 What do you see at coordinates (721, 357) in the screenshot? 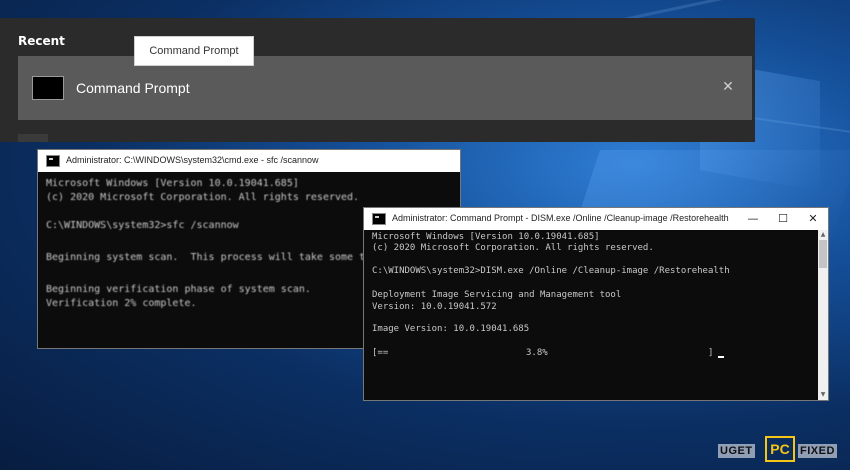
I see `text-cursor` at bounding box center [721, 357].